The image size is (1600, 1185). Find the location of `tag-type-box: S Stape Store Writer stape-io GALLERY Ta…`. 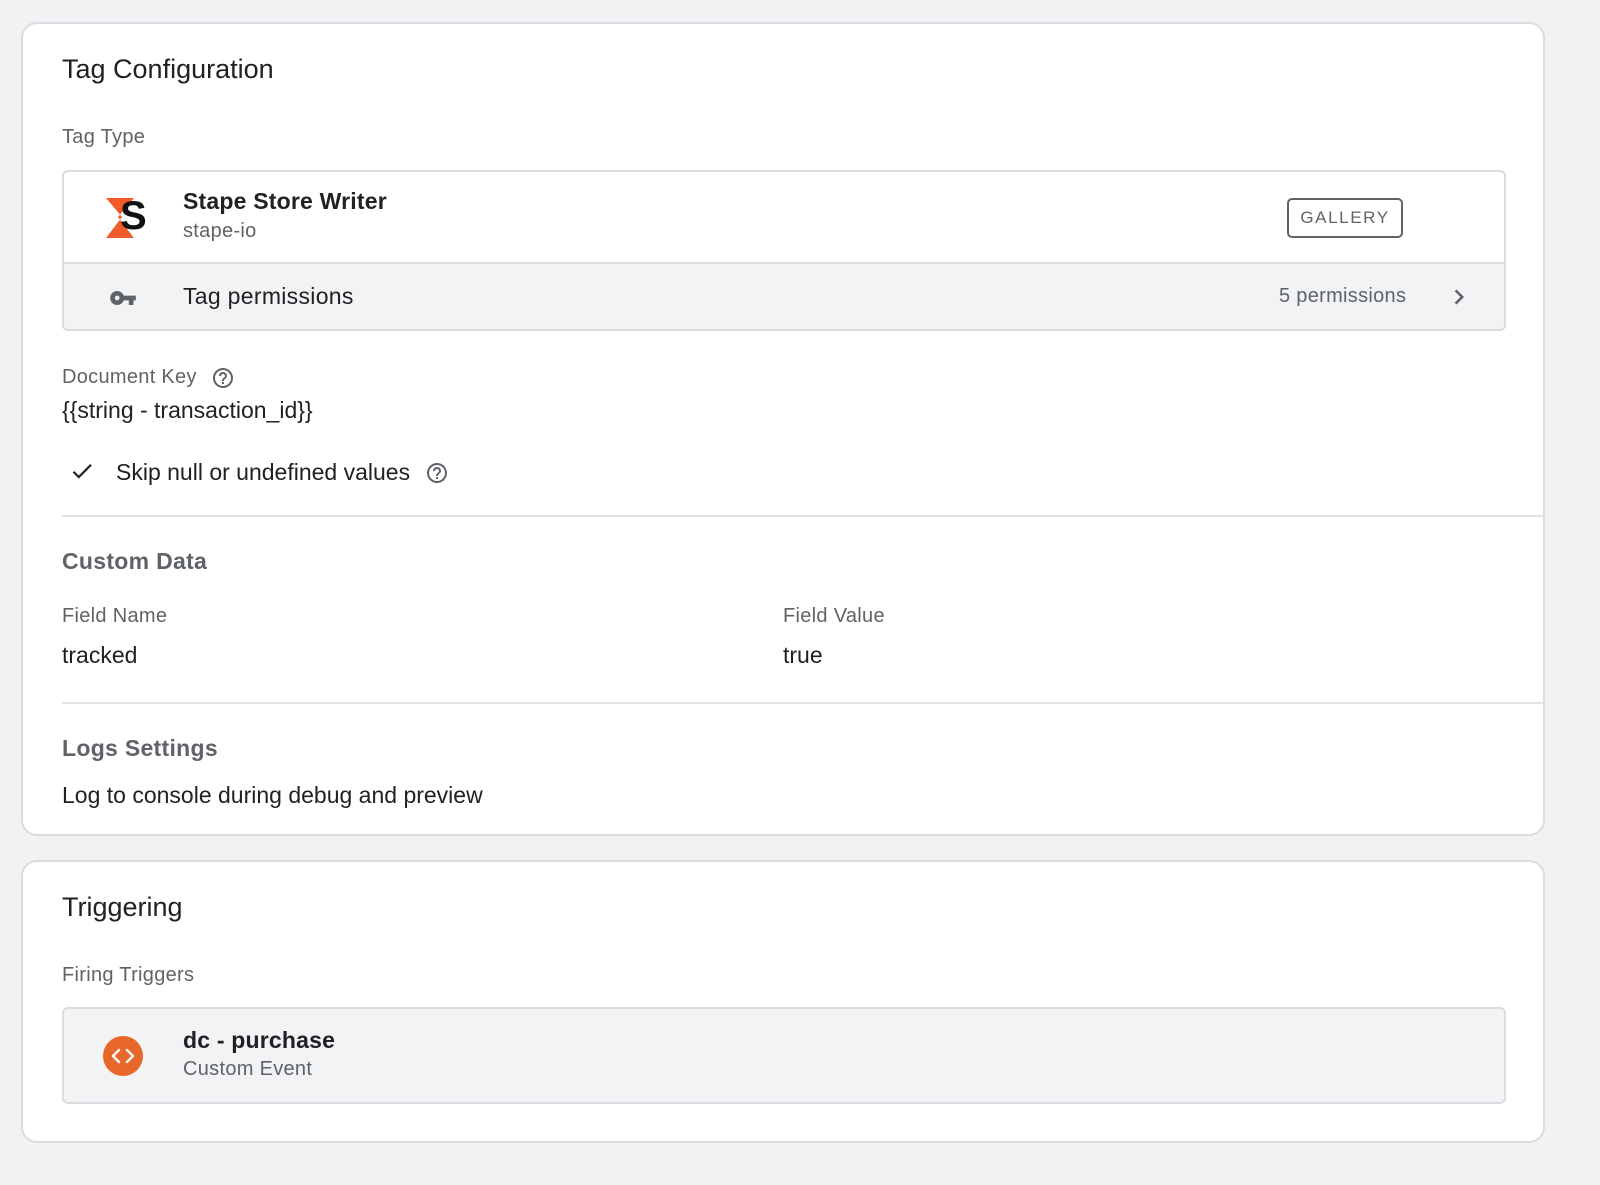

tag-type-box: S Stape Store Writer stape-io GALLERY Ta… is located at coordinates (784, 250).